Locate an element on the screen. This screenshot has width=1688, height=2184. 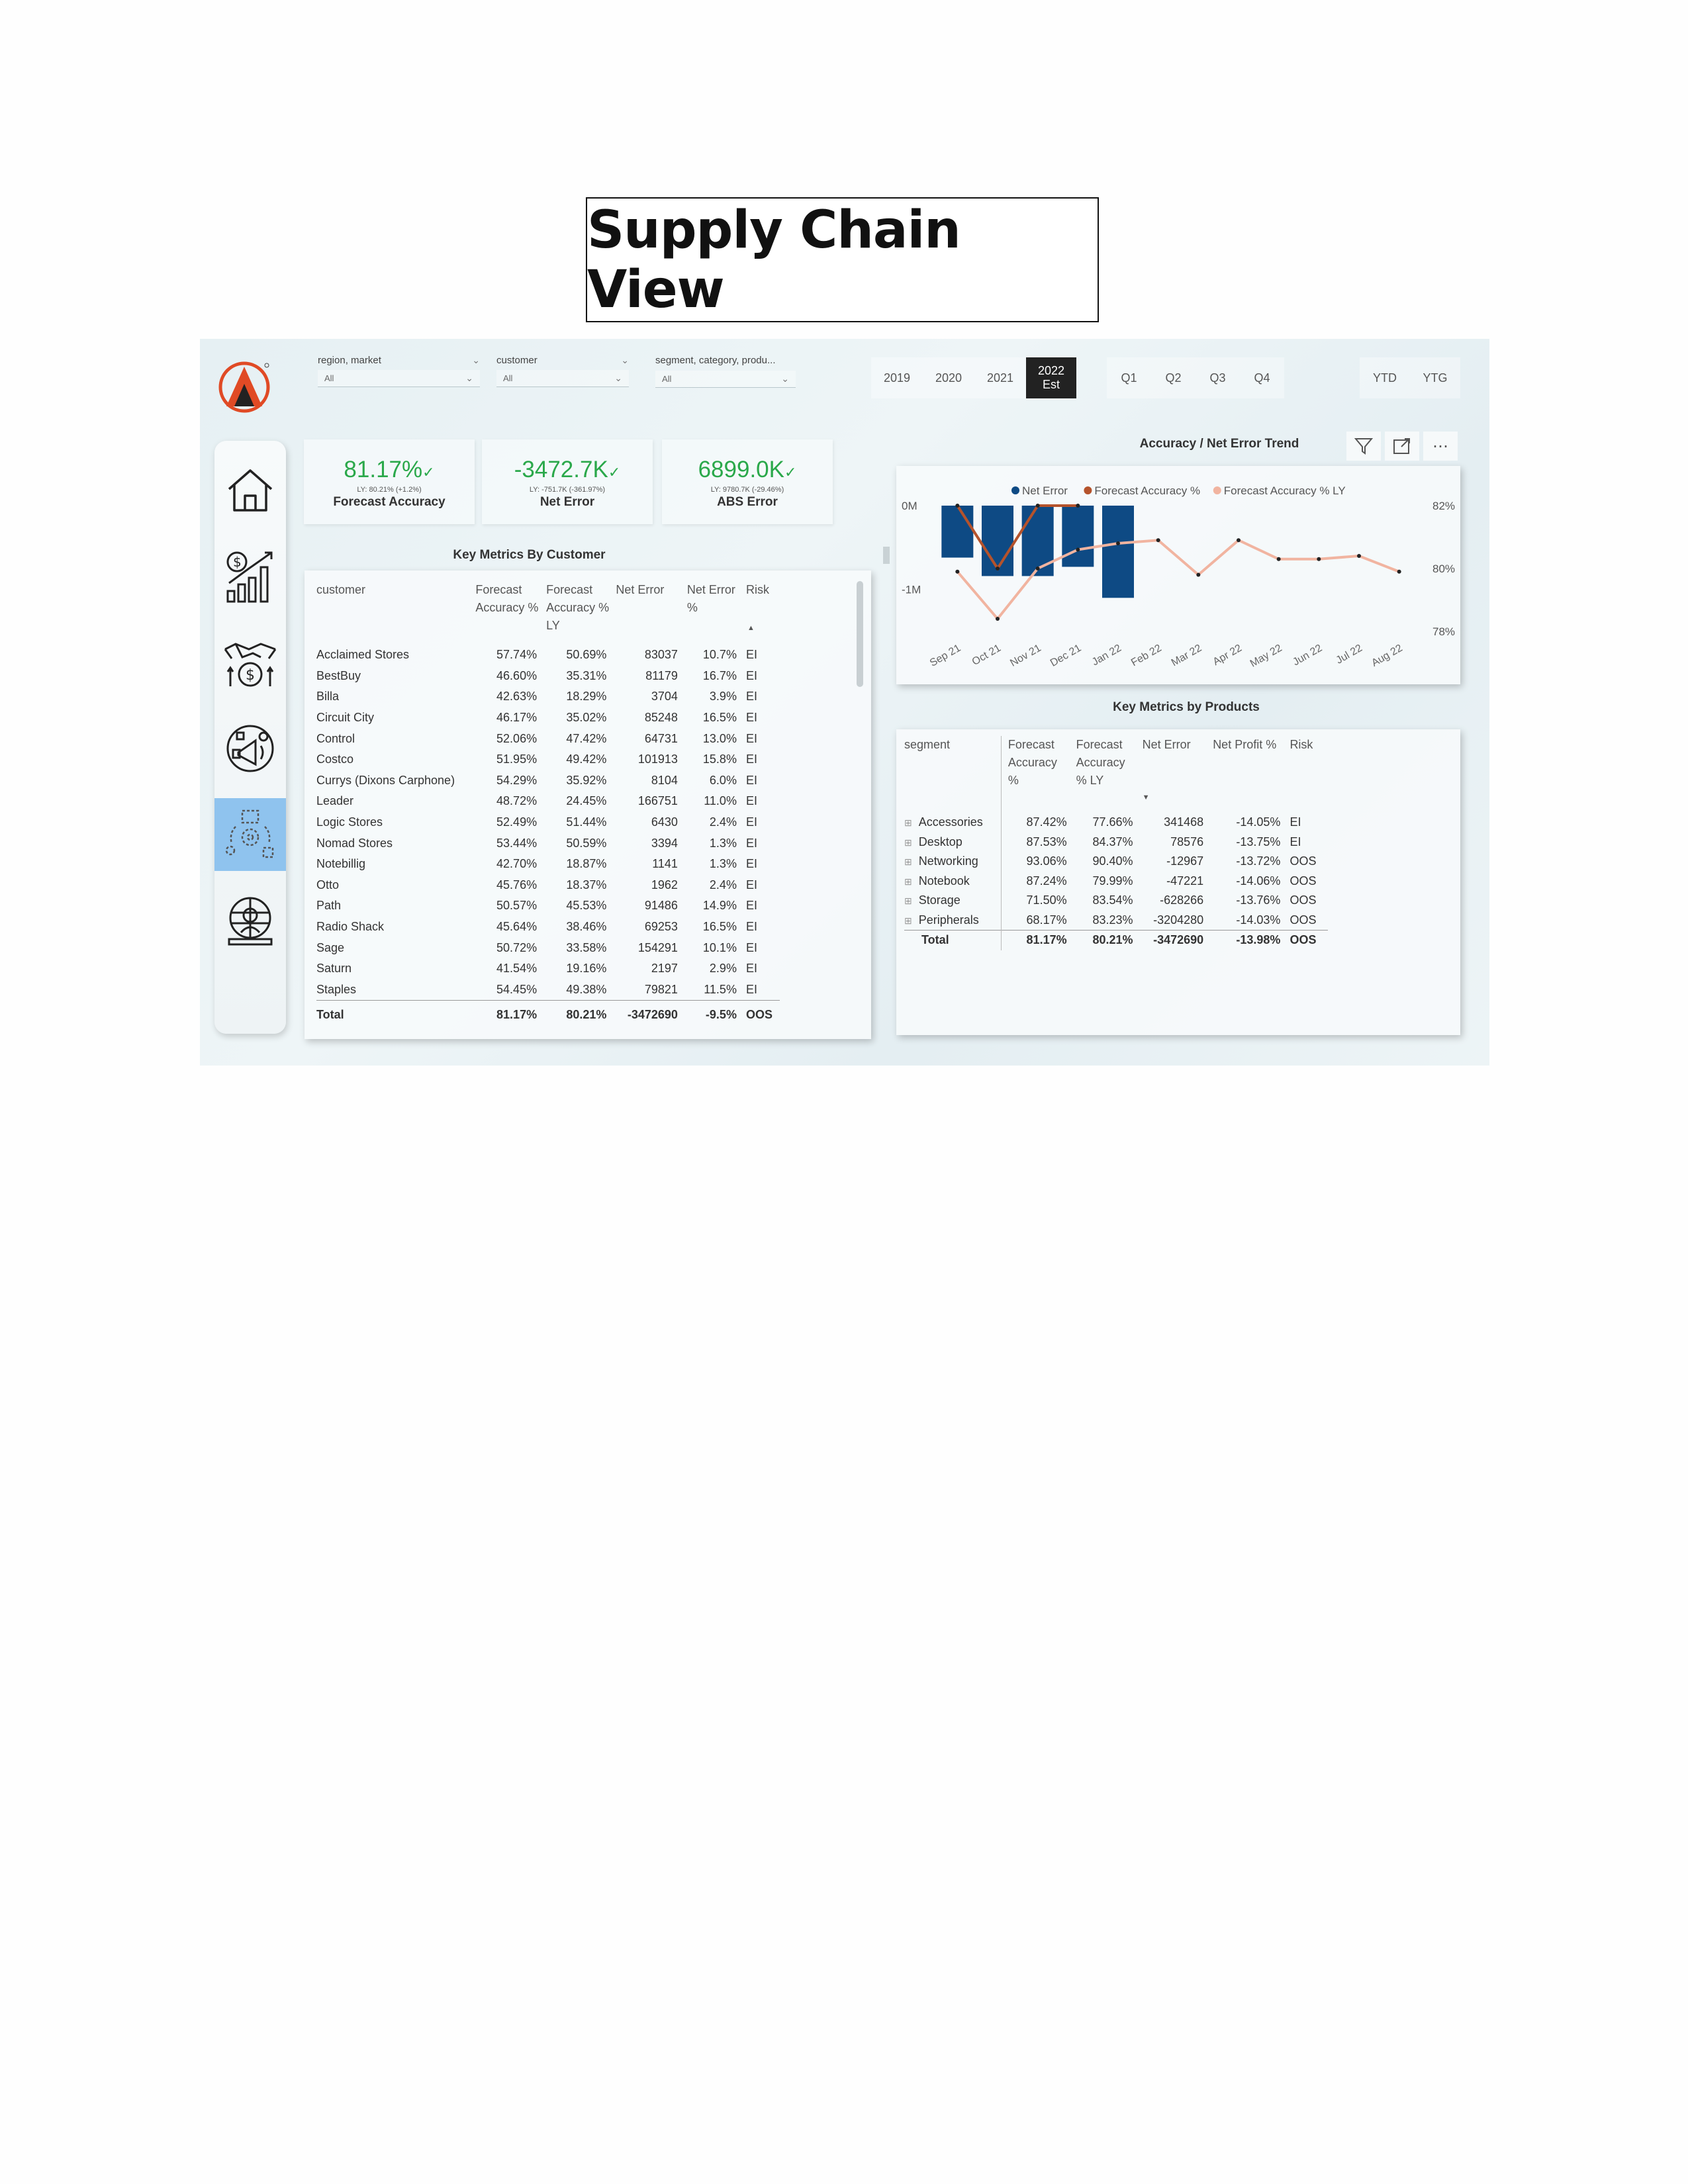
legend-marker is located at coordinates (1088, 490).